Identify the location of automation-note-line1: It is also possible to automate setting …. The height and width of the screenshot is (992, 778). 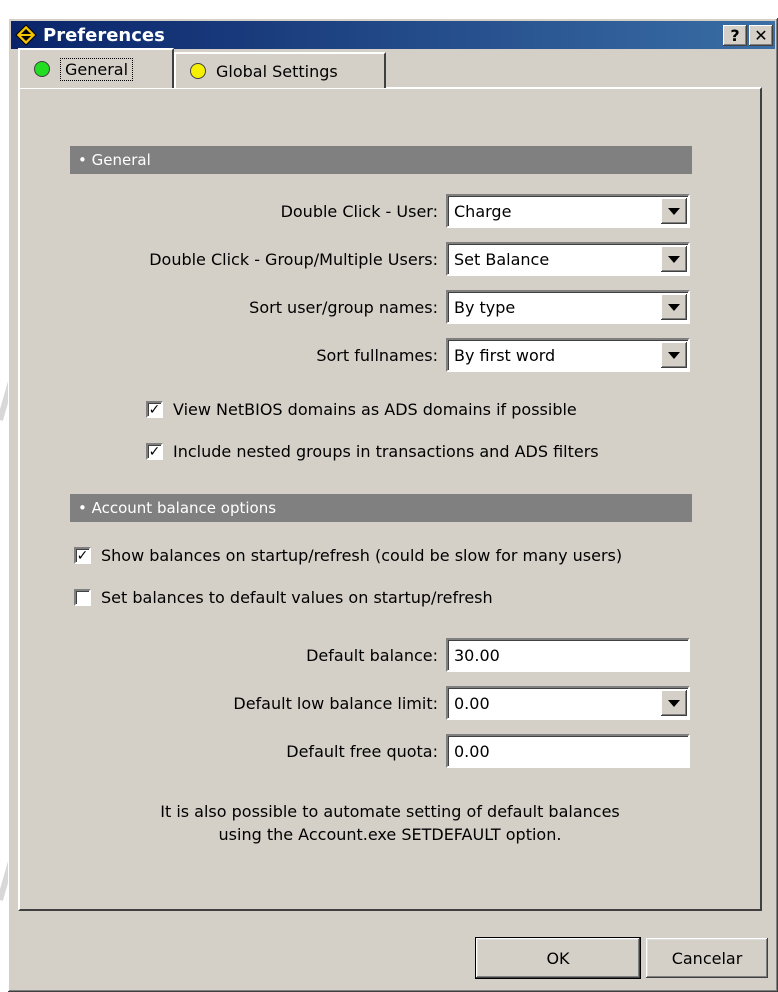
(390, 811).